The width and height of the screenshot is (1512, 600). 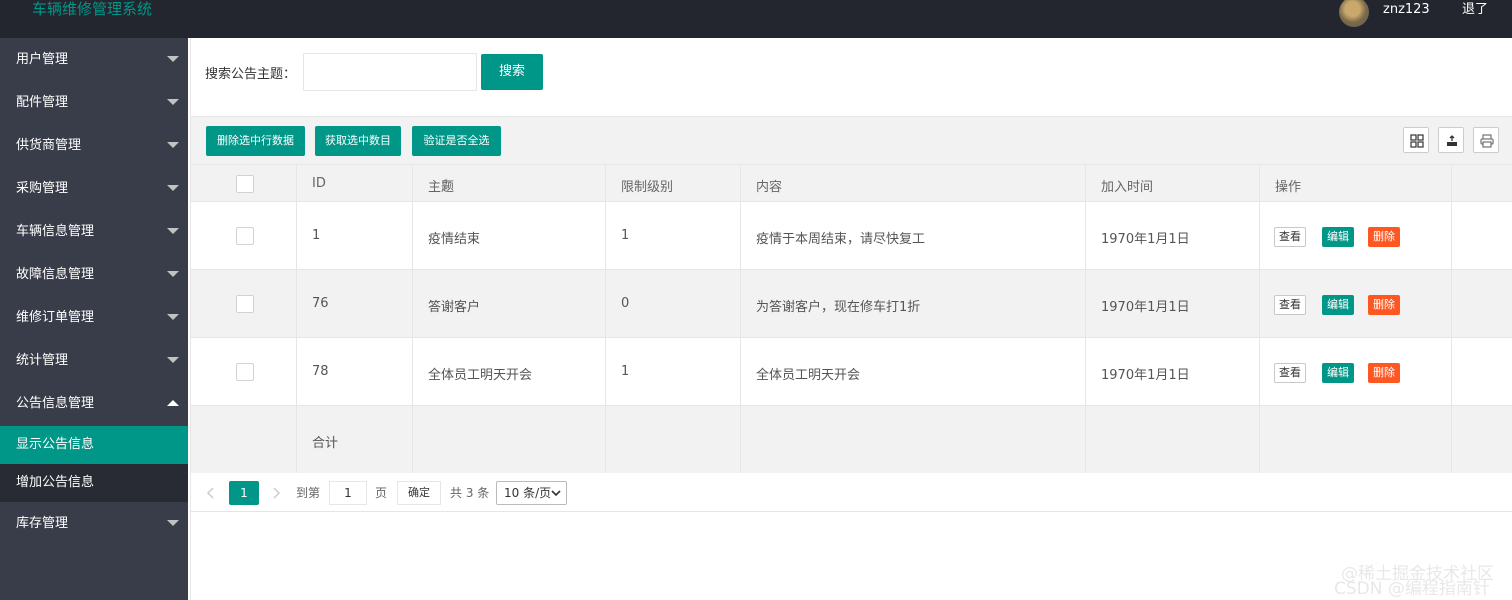 What do you see at coordinates (55, 403) in the screenshot?
I see `sidebar-item-label: 公告信息管理` at bounding box center [55, 403].